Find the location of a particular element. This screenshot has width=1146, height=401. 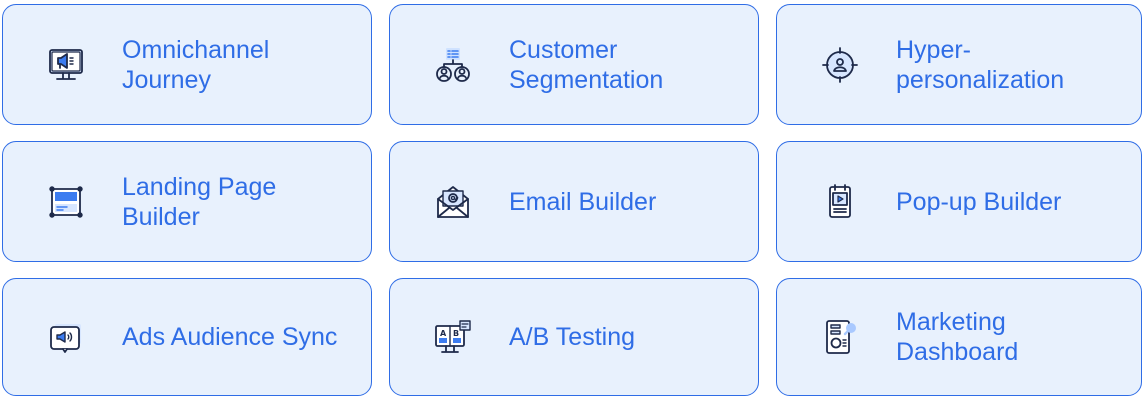

feature-label: Email Builder is located at coordinates (583, 201).